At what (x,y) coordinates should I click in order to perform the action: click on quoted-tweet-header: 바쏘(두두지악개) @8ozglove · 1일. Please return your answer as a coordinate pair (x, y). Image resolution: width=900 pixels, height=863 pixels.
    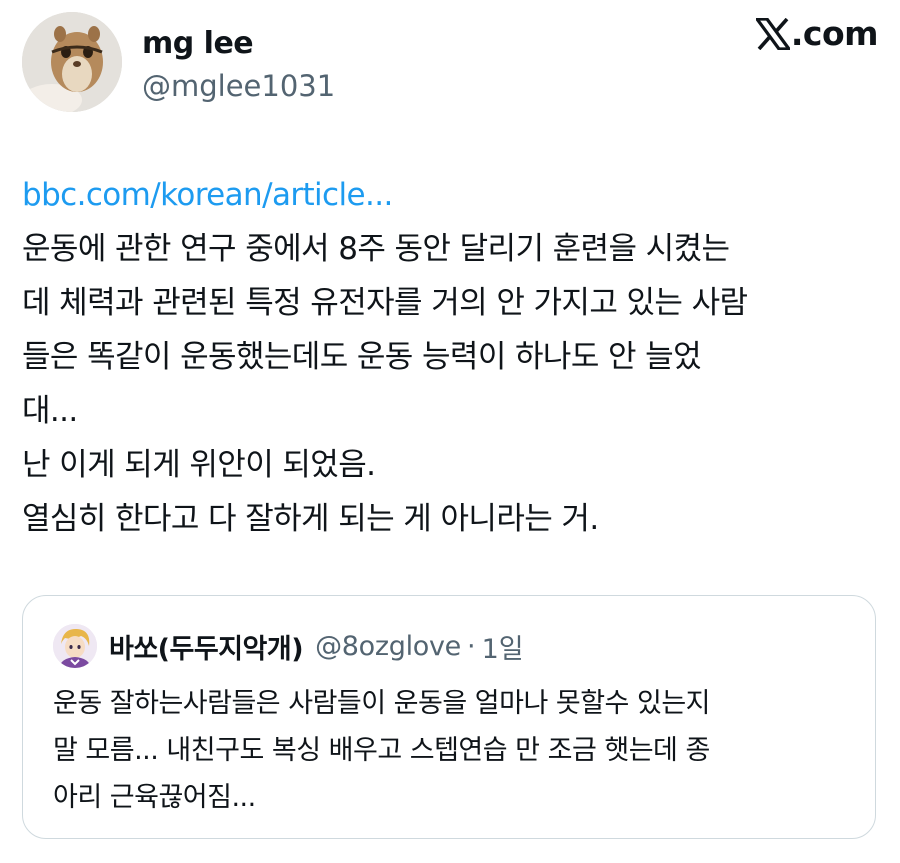
    Looking at the image, I should click on (288, 646).